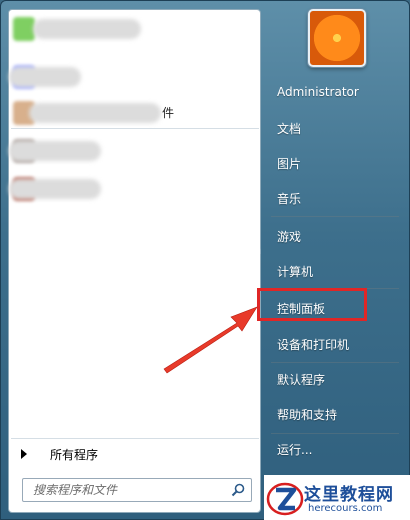  Describe the element at coordinates (337, 38) in the screenshot. I see `user-avatar` at that location.